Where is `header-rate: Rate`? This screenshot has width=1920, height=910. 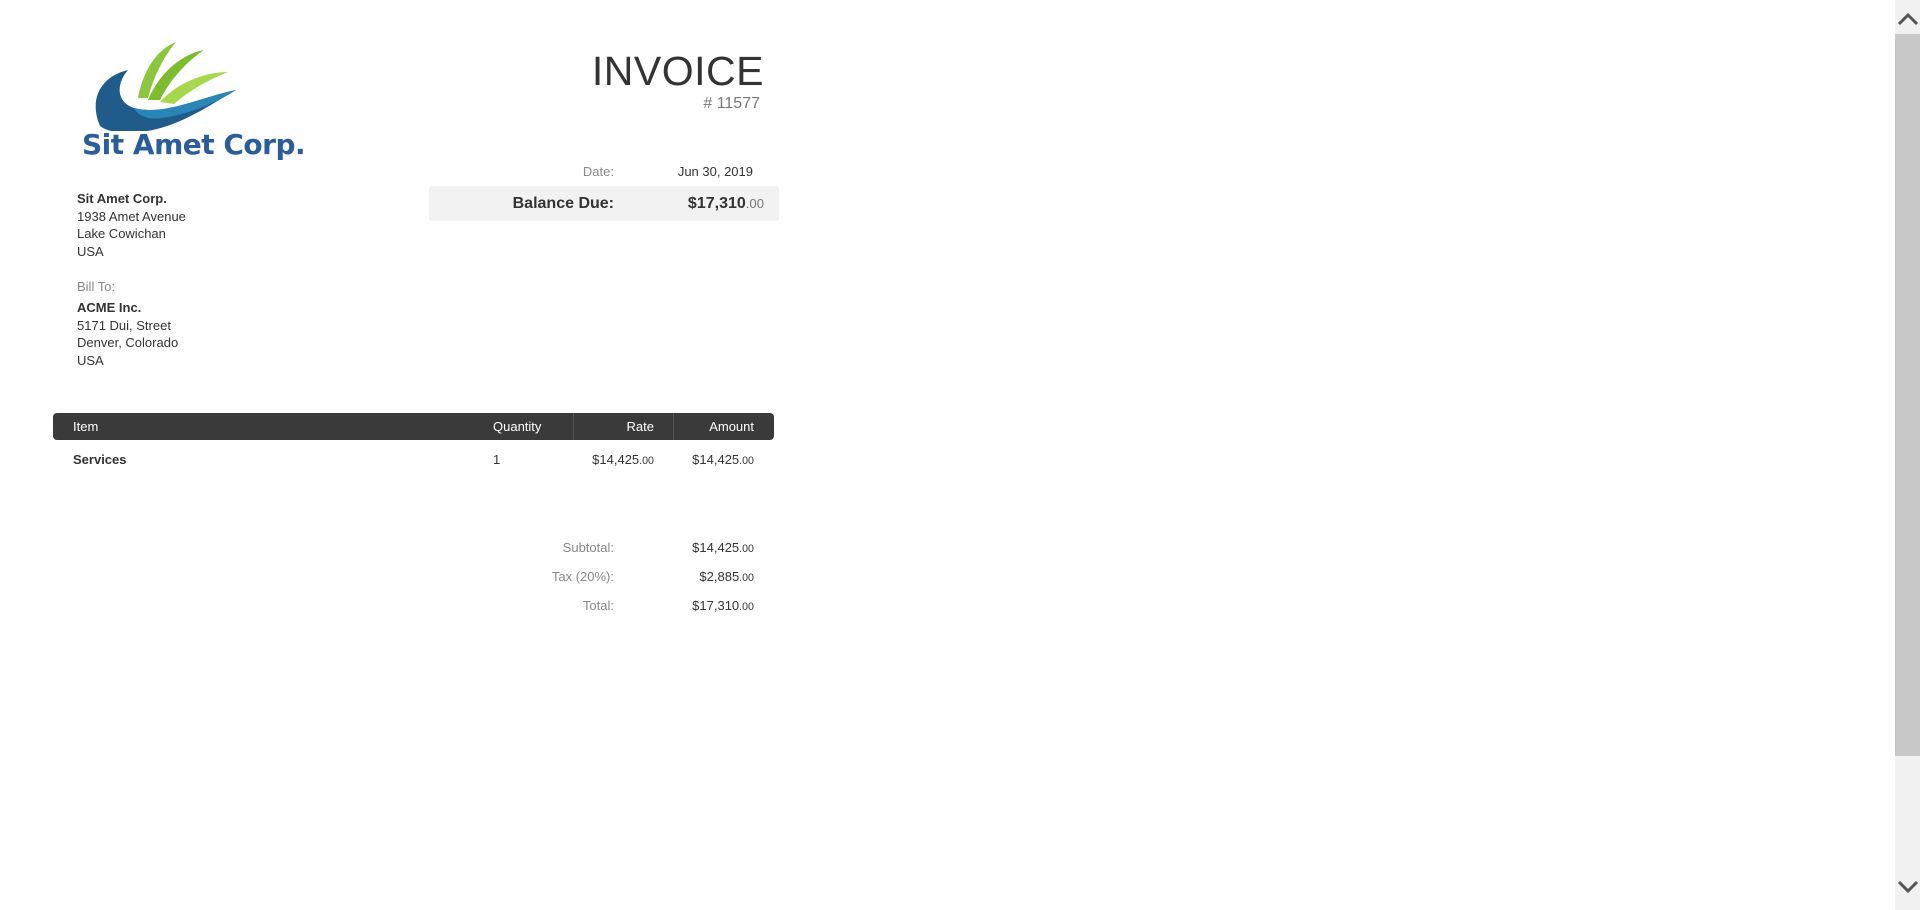 header-rate: Rate is located at coordinates (640, 426).